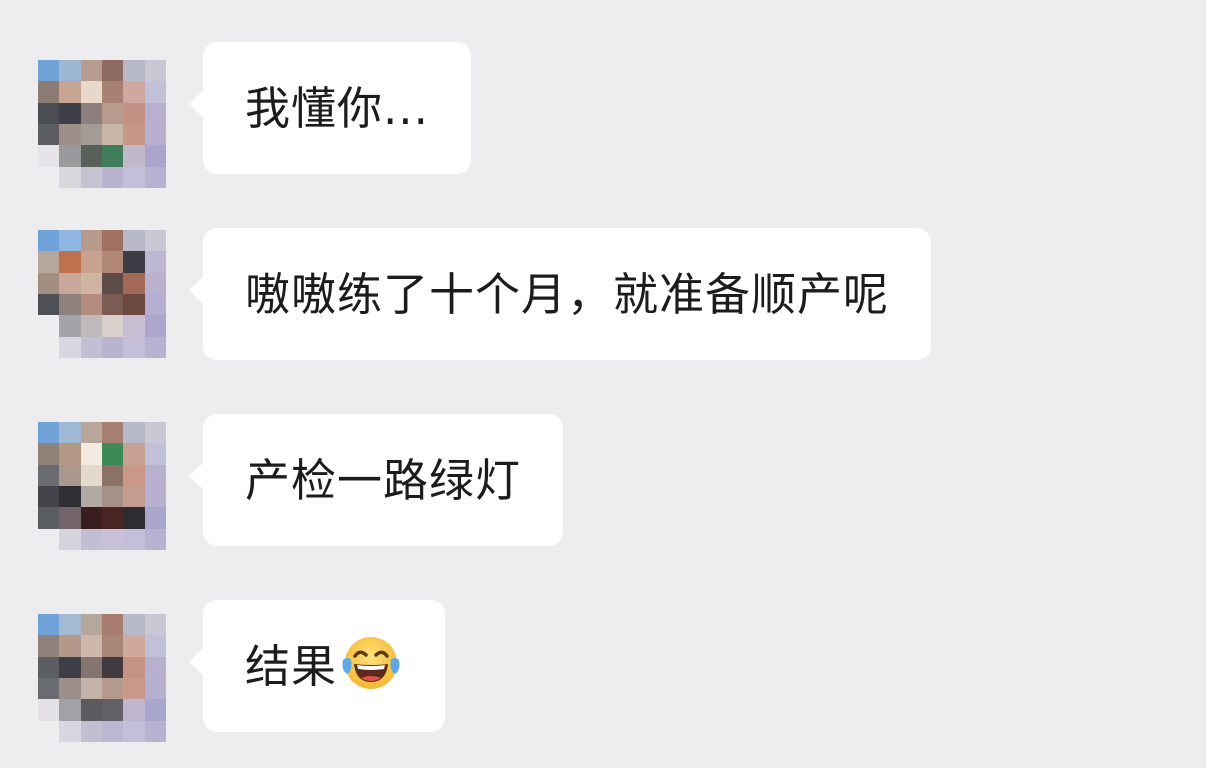 Image resolution: width=1206 pixels, height=768 pixels. Describe the element at coordinates (291, 666) in the screenshot. I see `message-text: 结果` at that location.